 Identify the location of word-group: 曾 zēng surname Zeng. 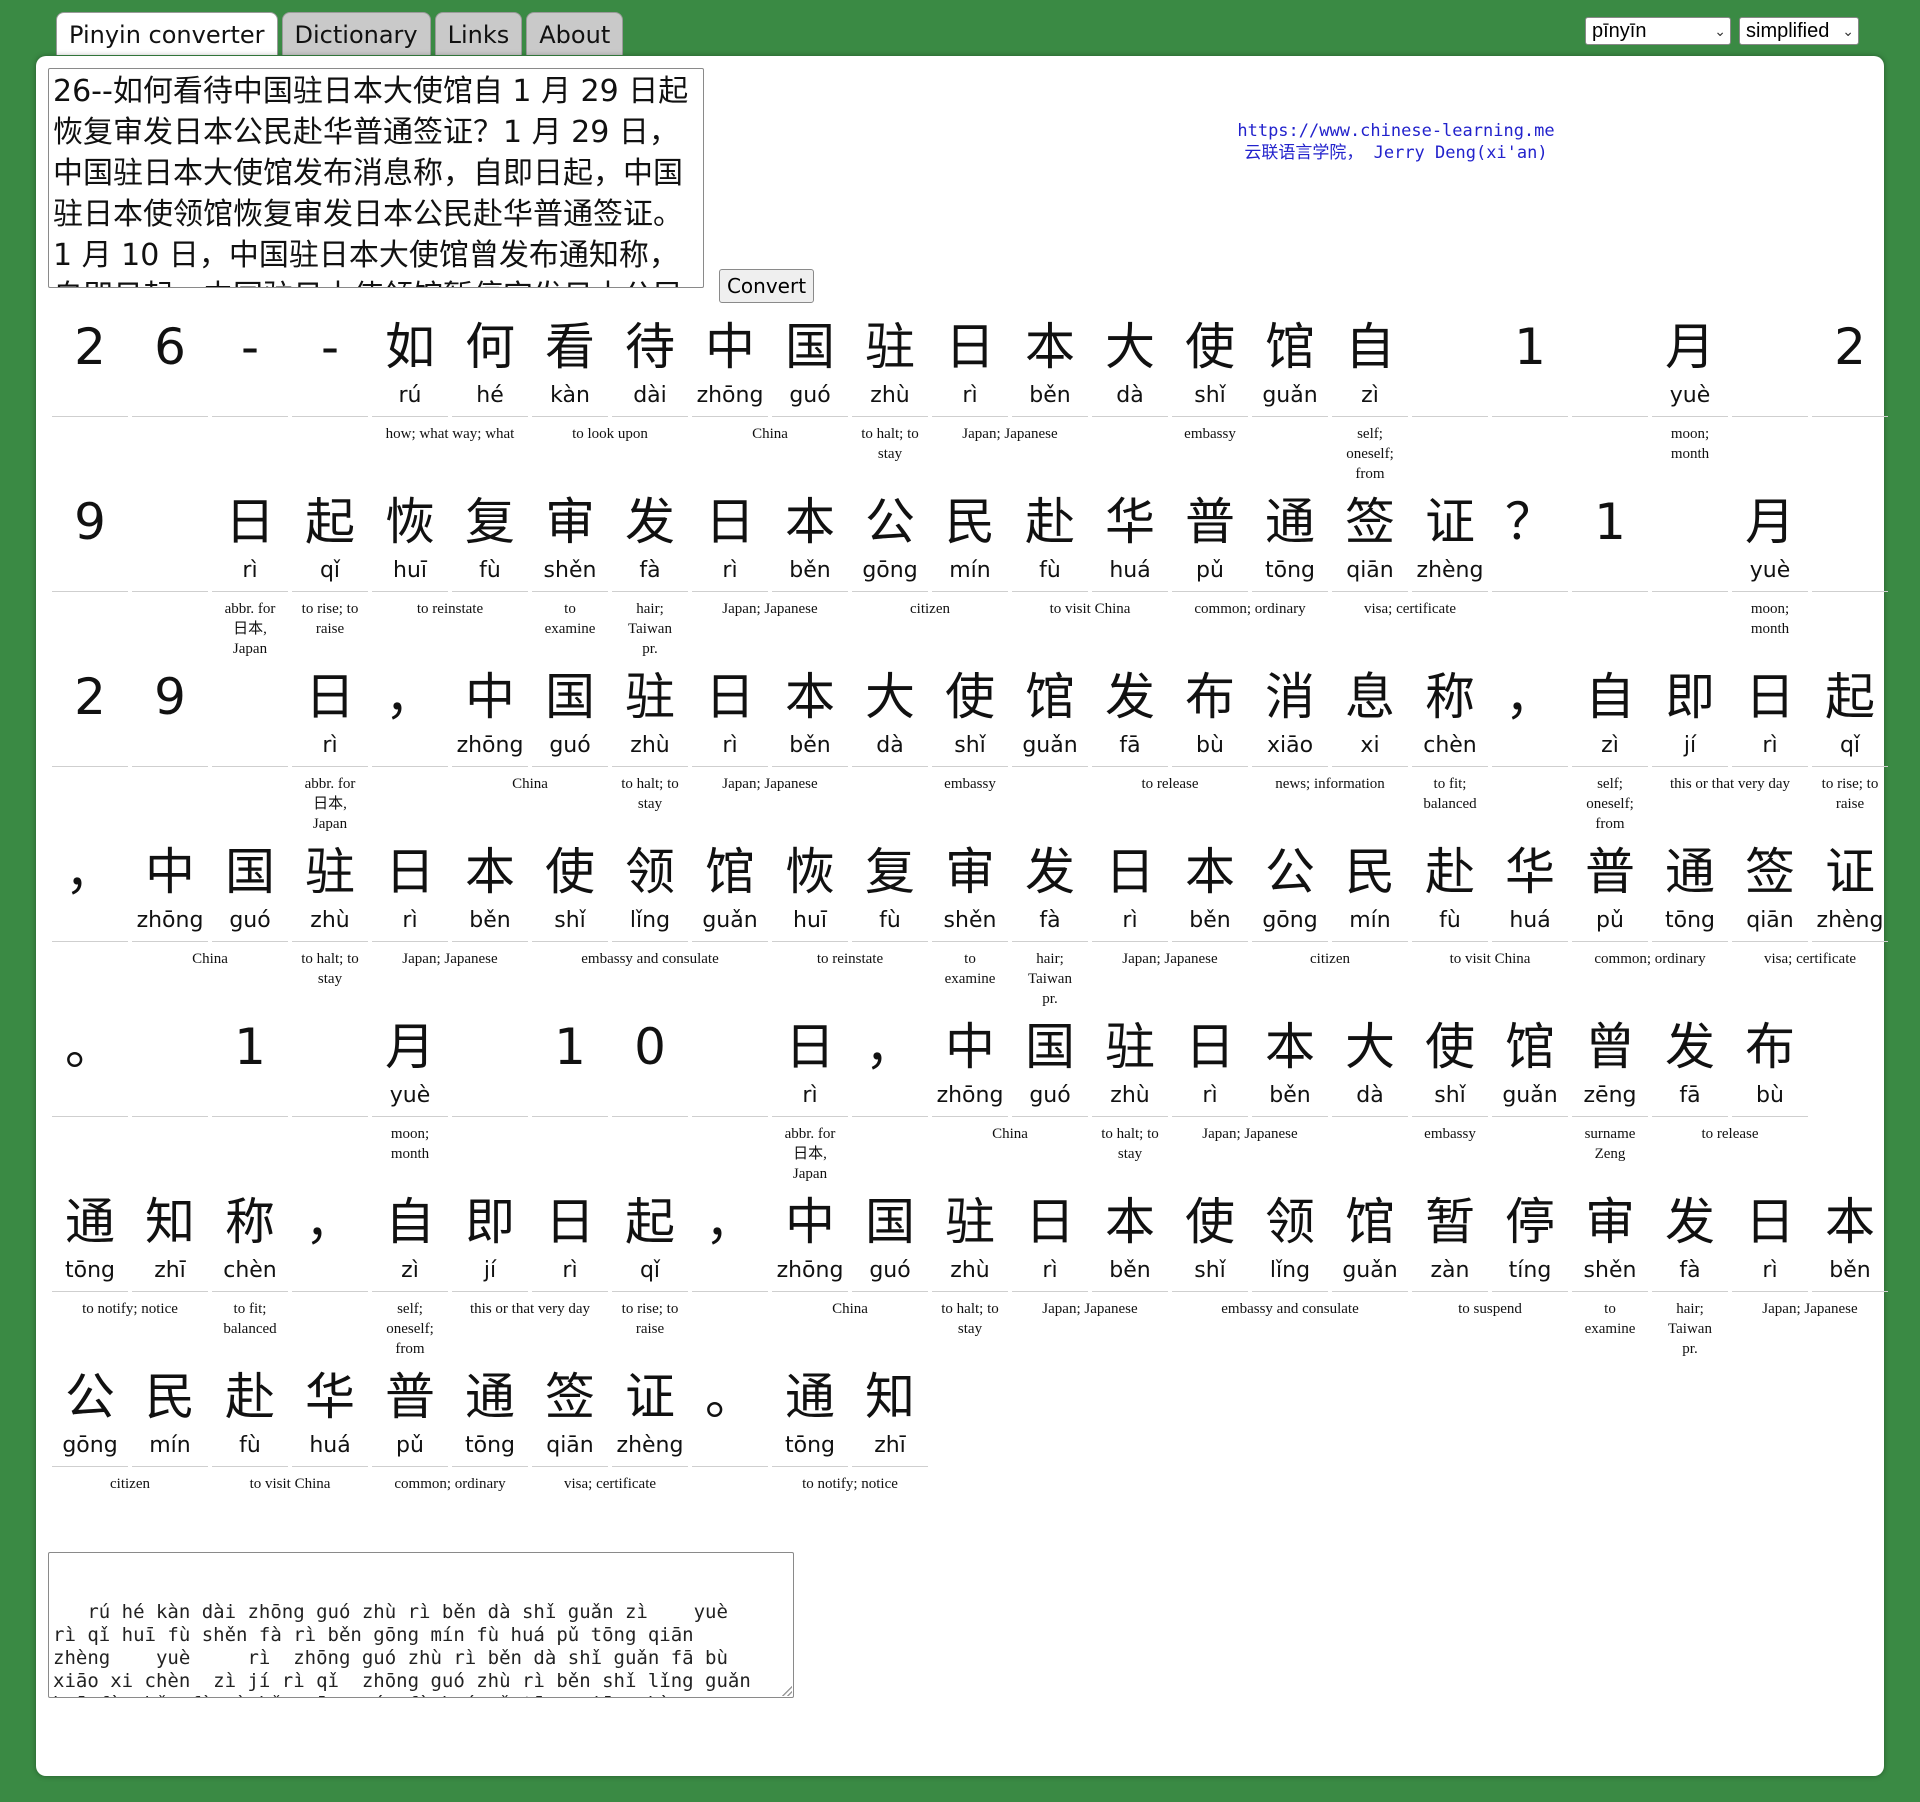
(1612, 1105).